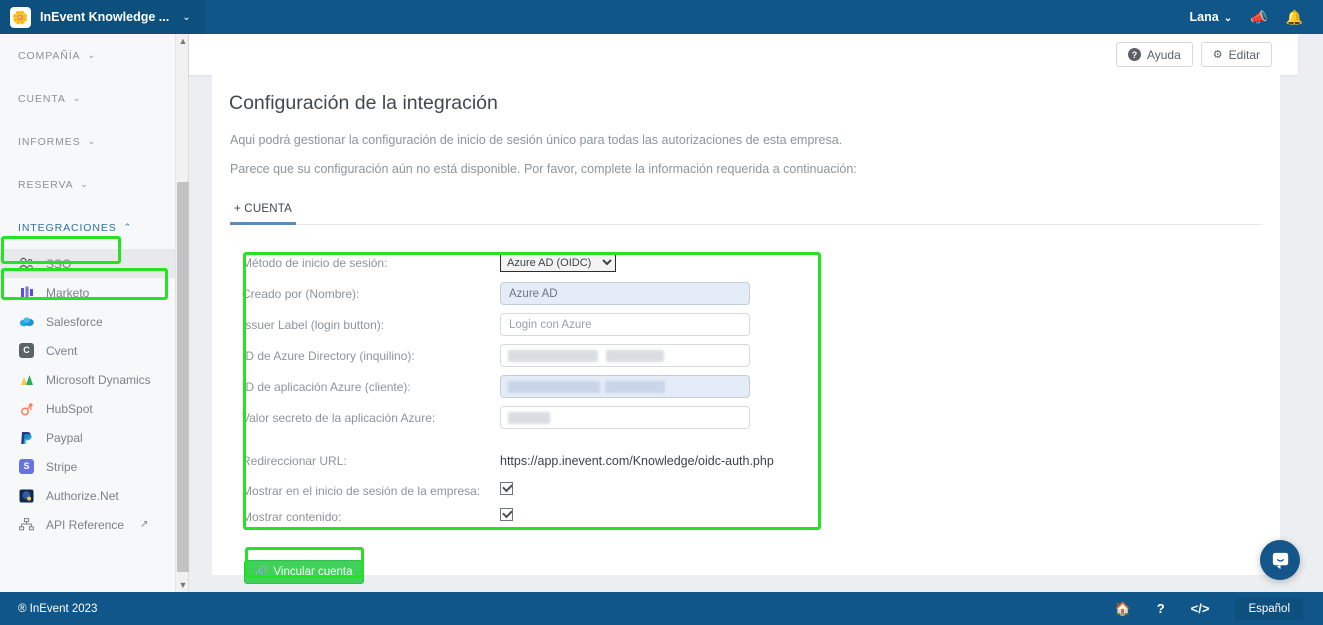 The width and height of the screenshot is (1323, 625). I want to click on cvent-icon: C, so click(26, 350).